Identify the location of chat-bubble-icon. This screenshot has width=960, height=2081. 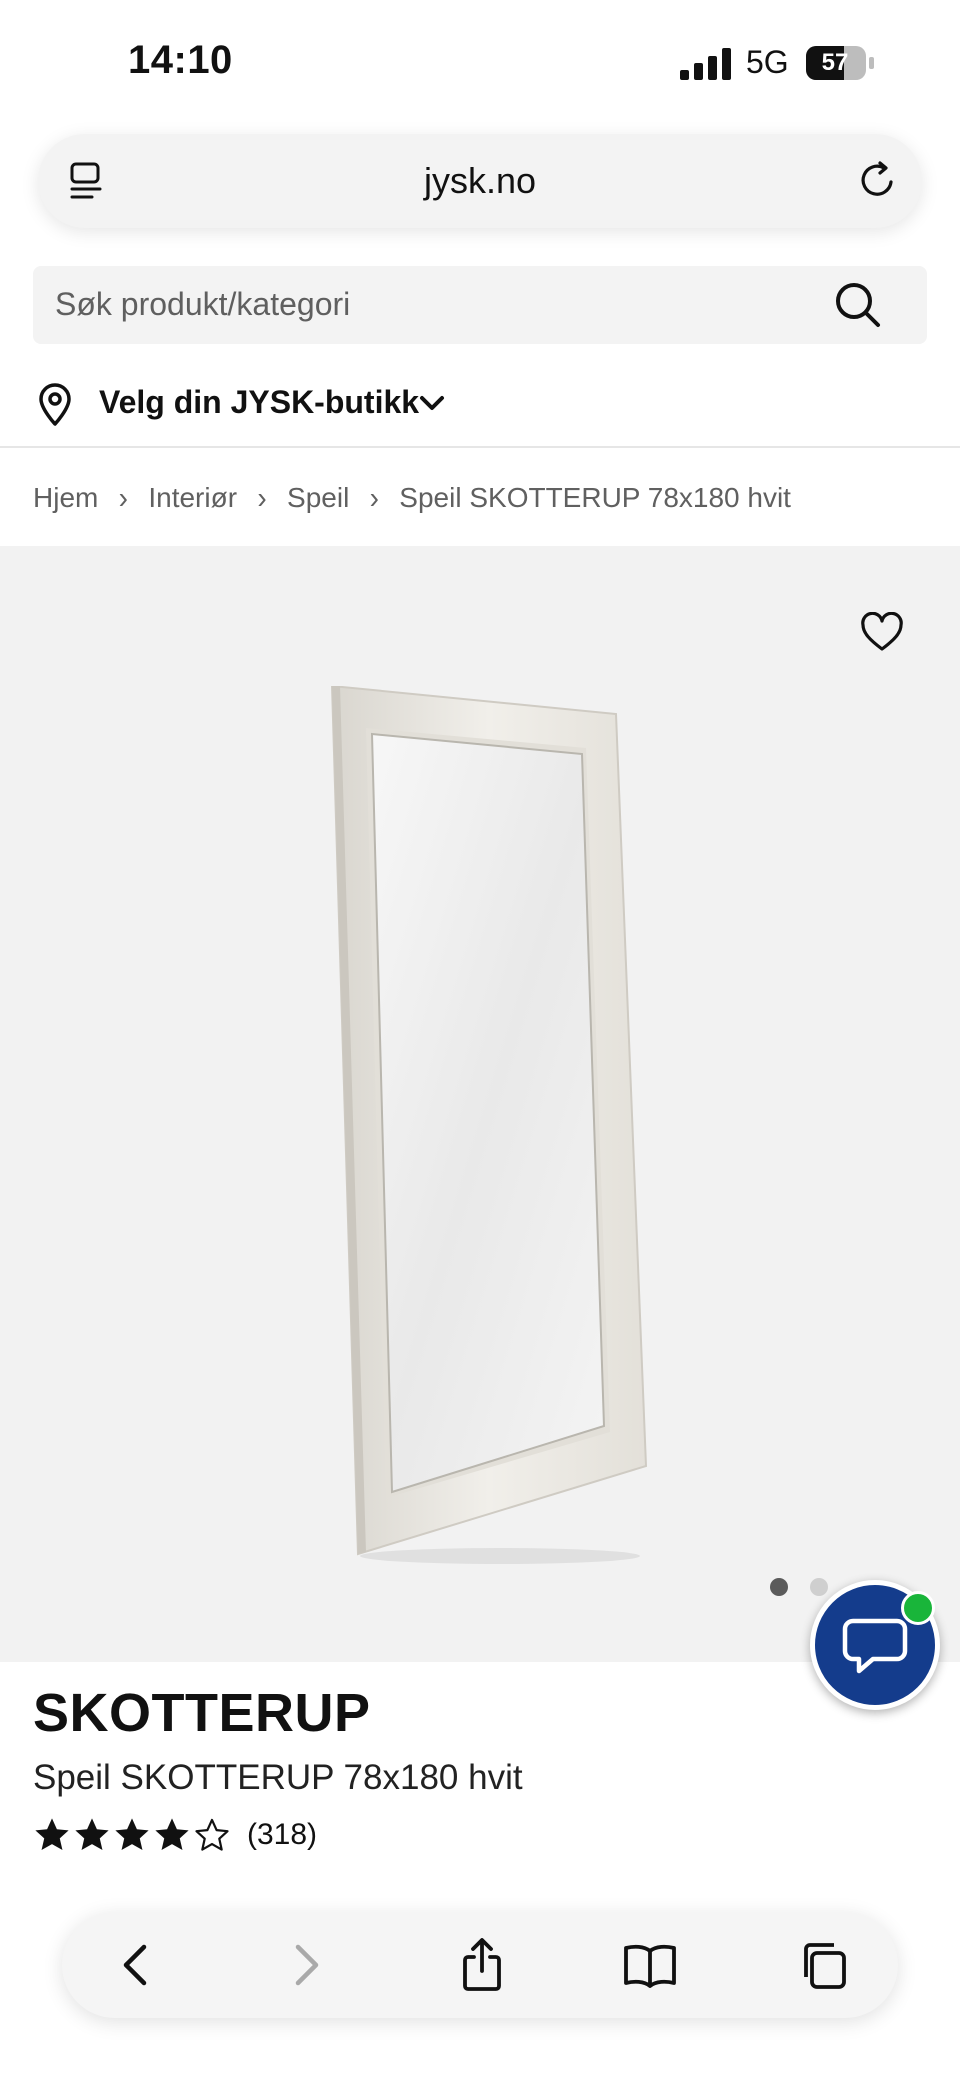
(875, 1646).